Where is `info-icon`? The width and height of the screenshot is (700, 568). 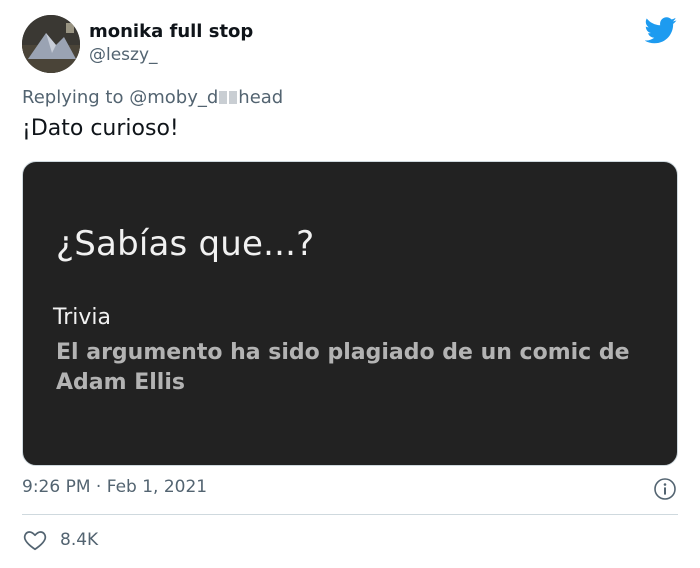 info-icon is located at coordinates (665, 489).